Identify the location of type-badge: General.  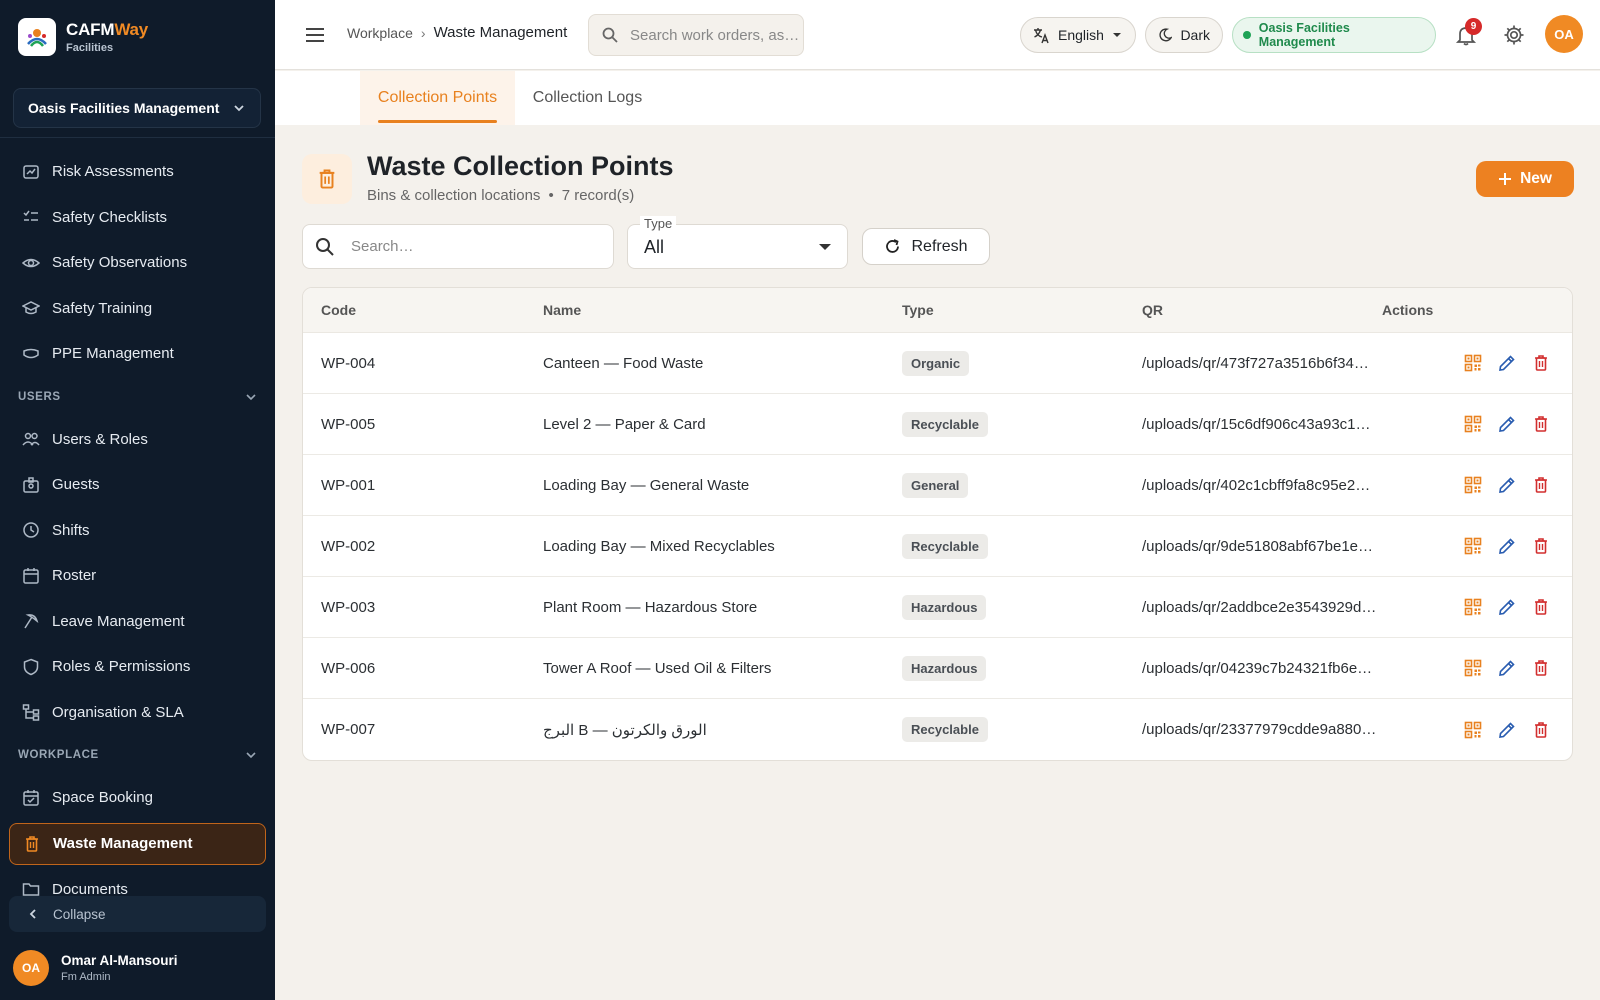
(935, 485).